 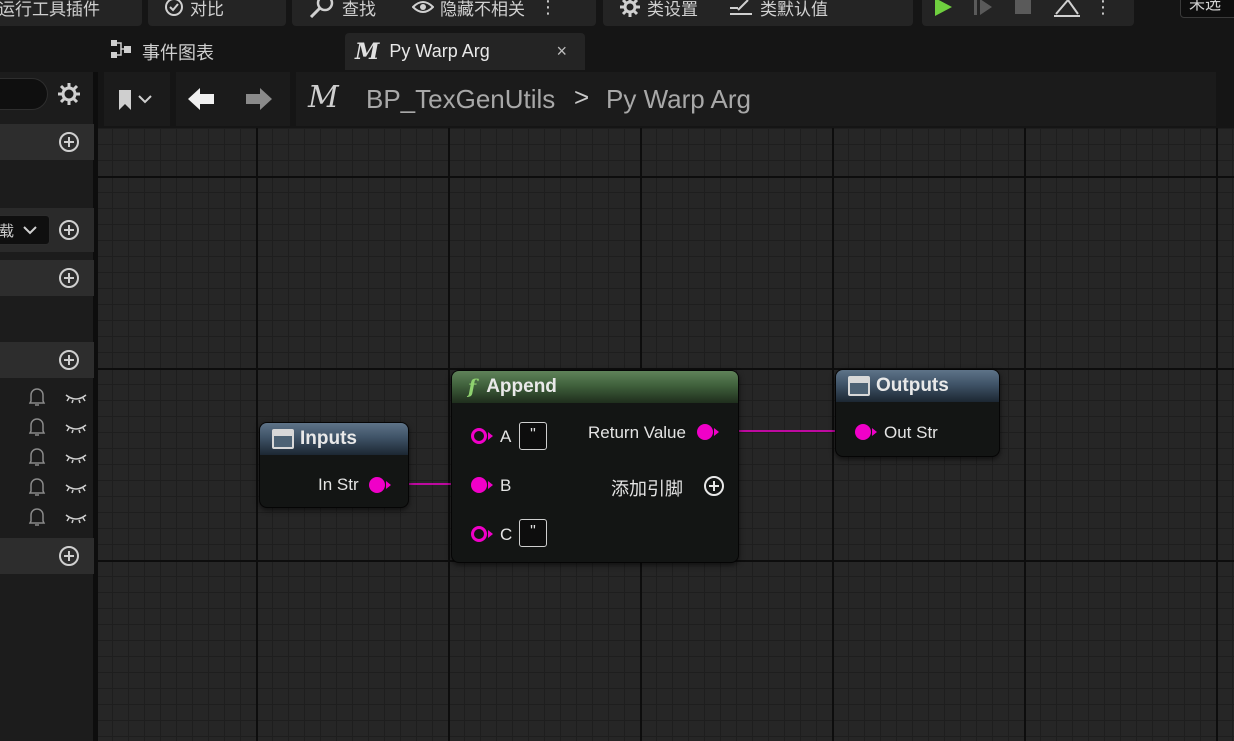 What do you see at coordinates (741, 8) in the screenshot?
I see `class-defaults-icon` at bounding box center [741, 8].